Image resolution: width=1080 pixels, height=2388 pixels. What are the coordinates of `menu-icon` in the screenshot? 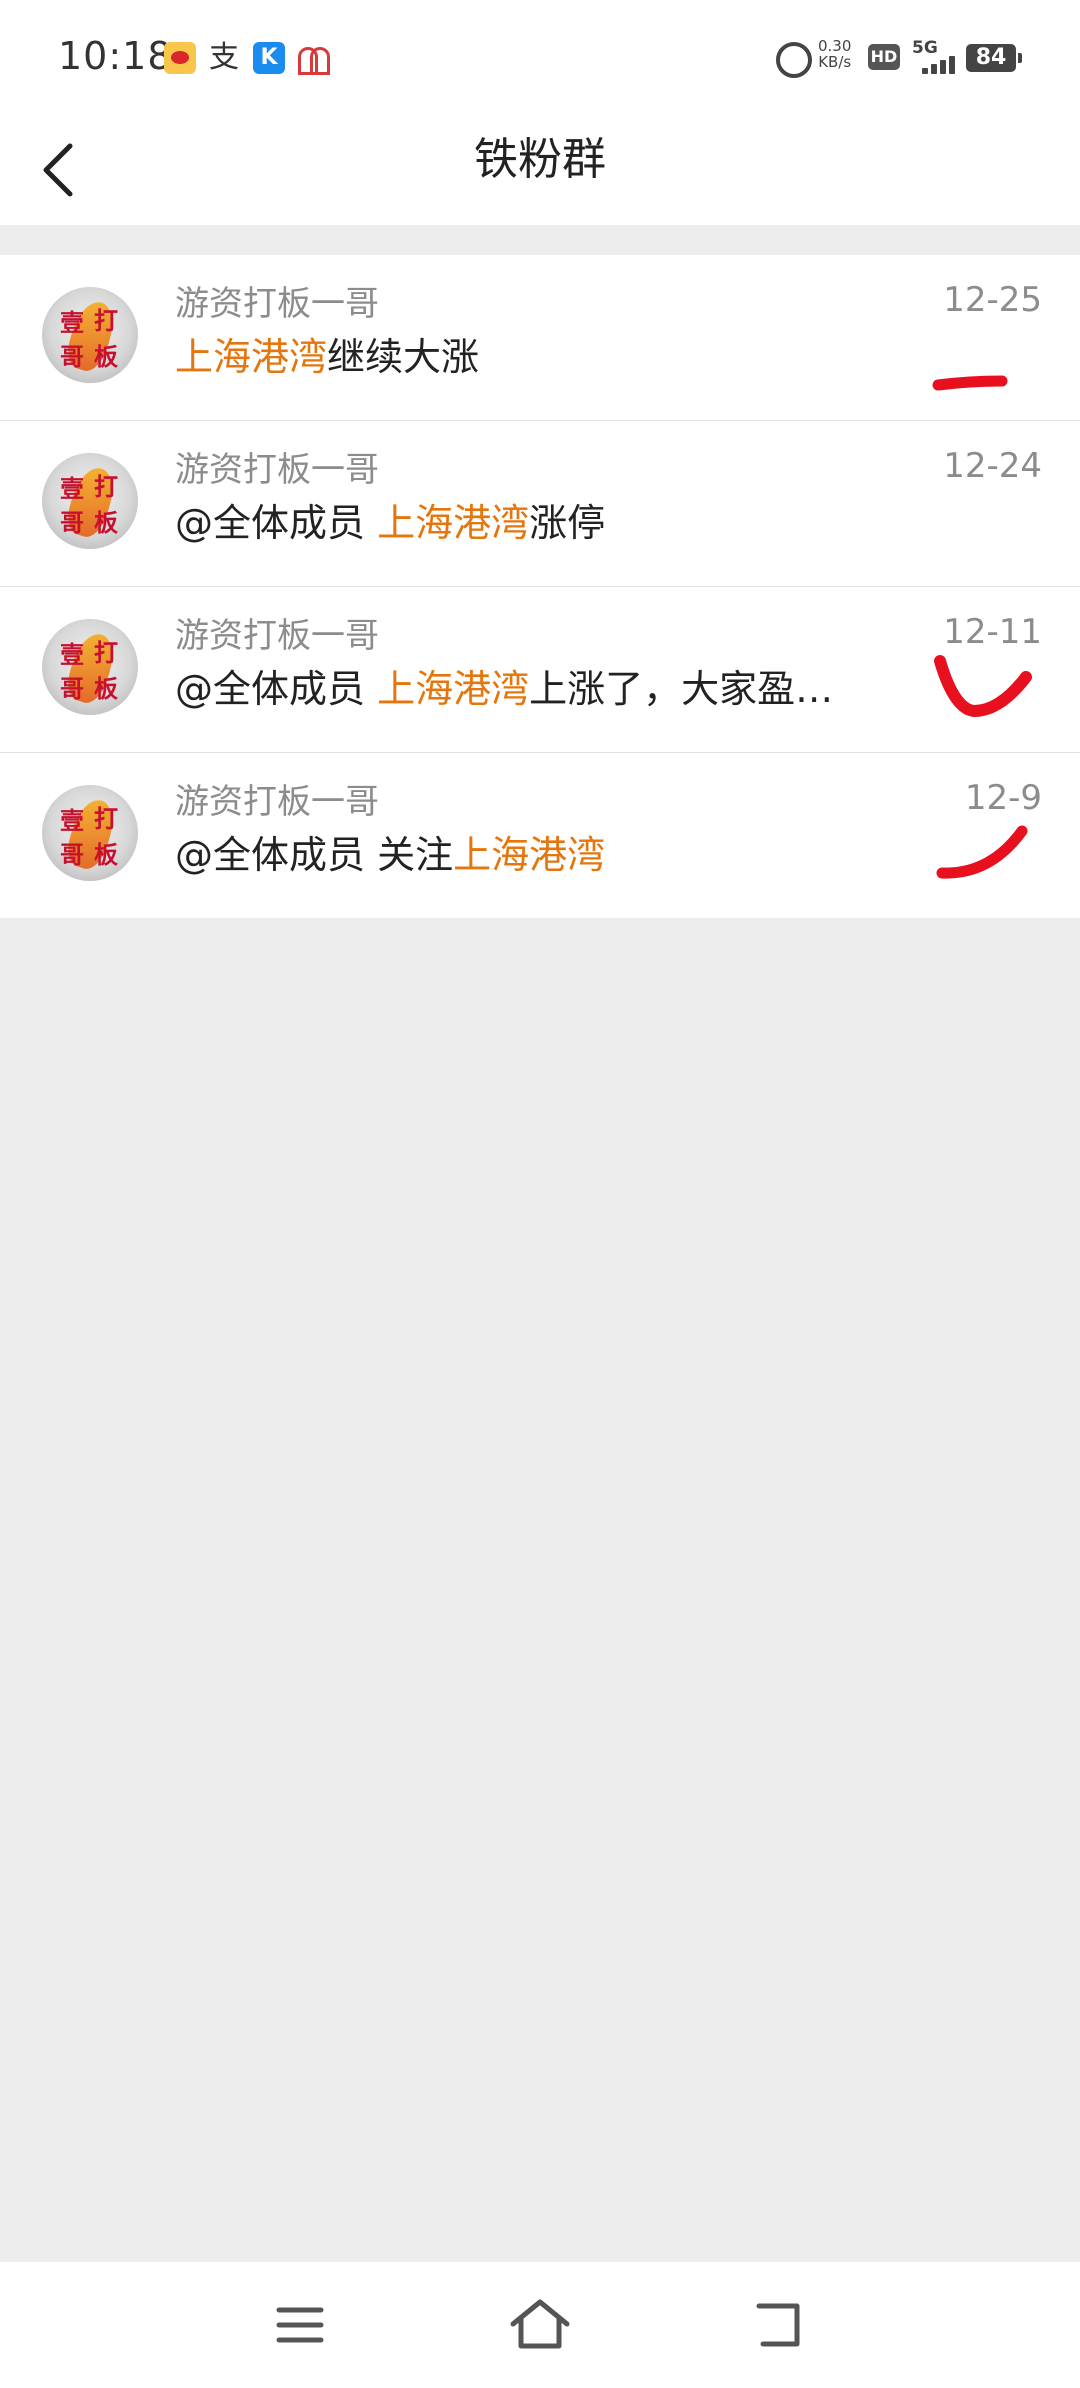 It's located at (300, 2325).